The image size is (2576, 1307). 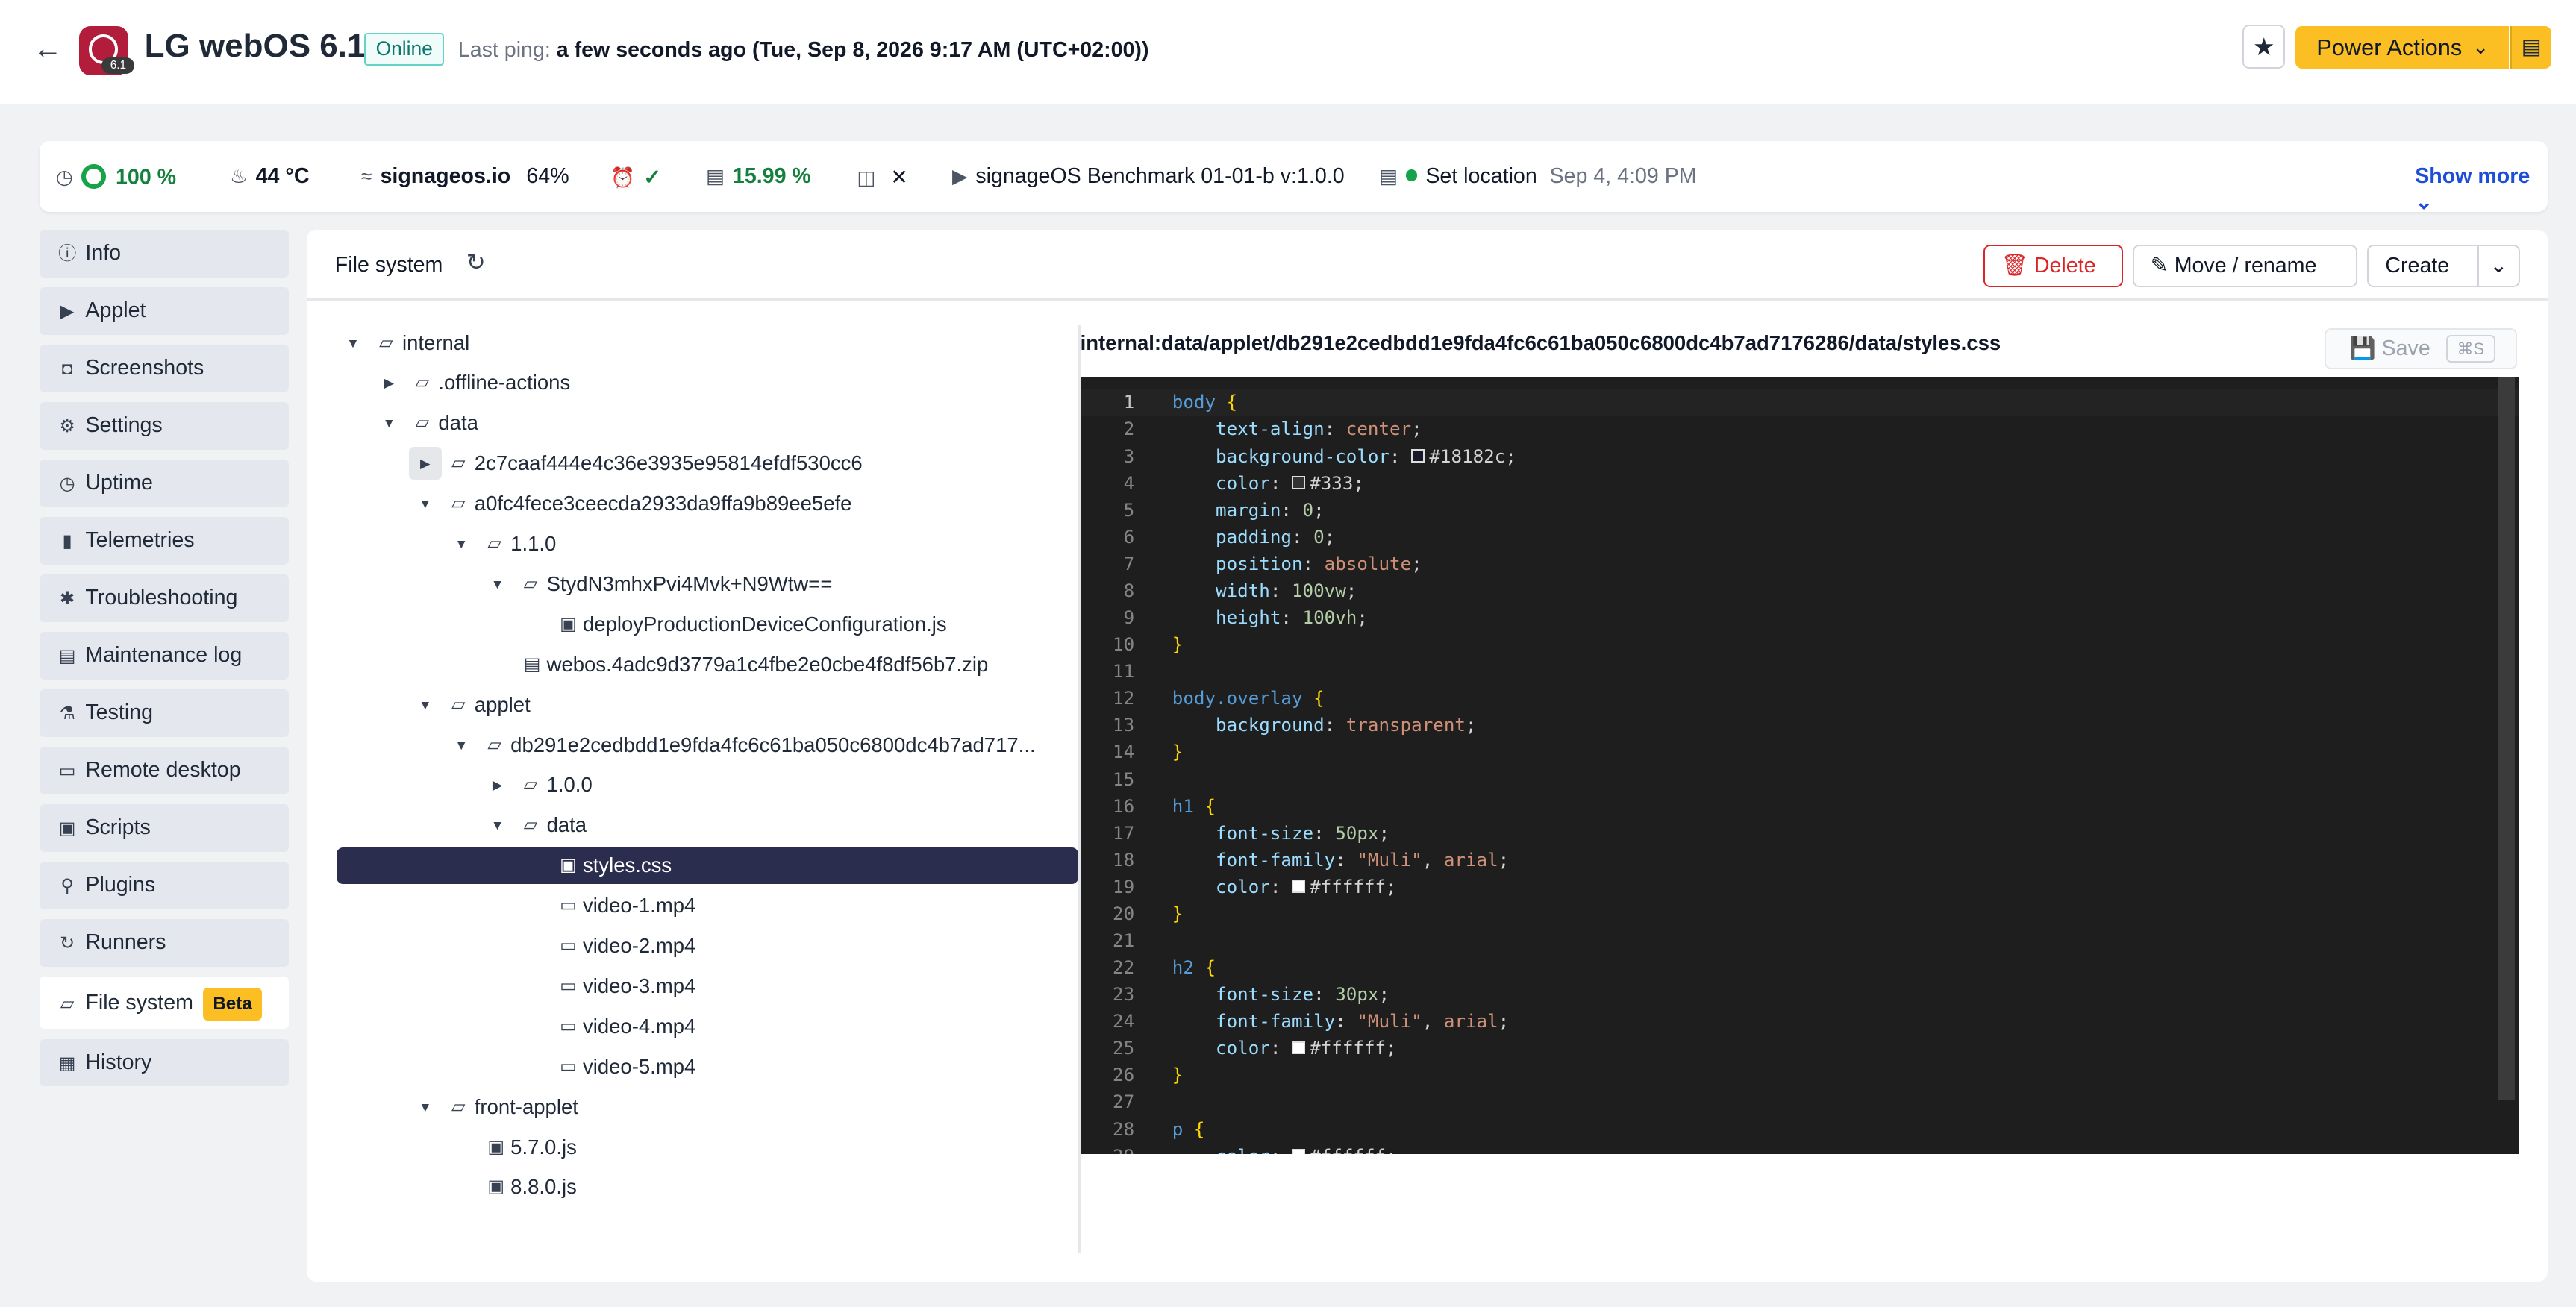 What do you see at coordinates (2498, 265) in the screenshot?
I see `create-dropdown-button: ⌄` at bounding box center [2498, 265].